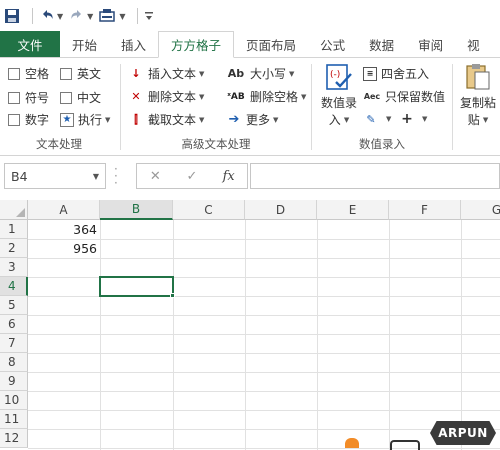 This screenshot has width=500, height=450. Describe the element at coordinates (14, 286) in the screenshot. I see `row-header-4: 4` at that location.